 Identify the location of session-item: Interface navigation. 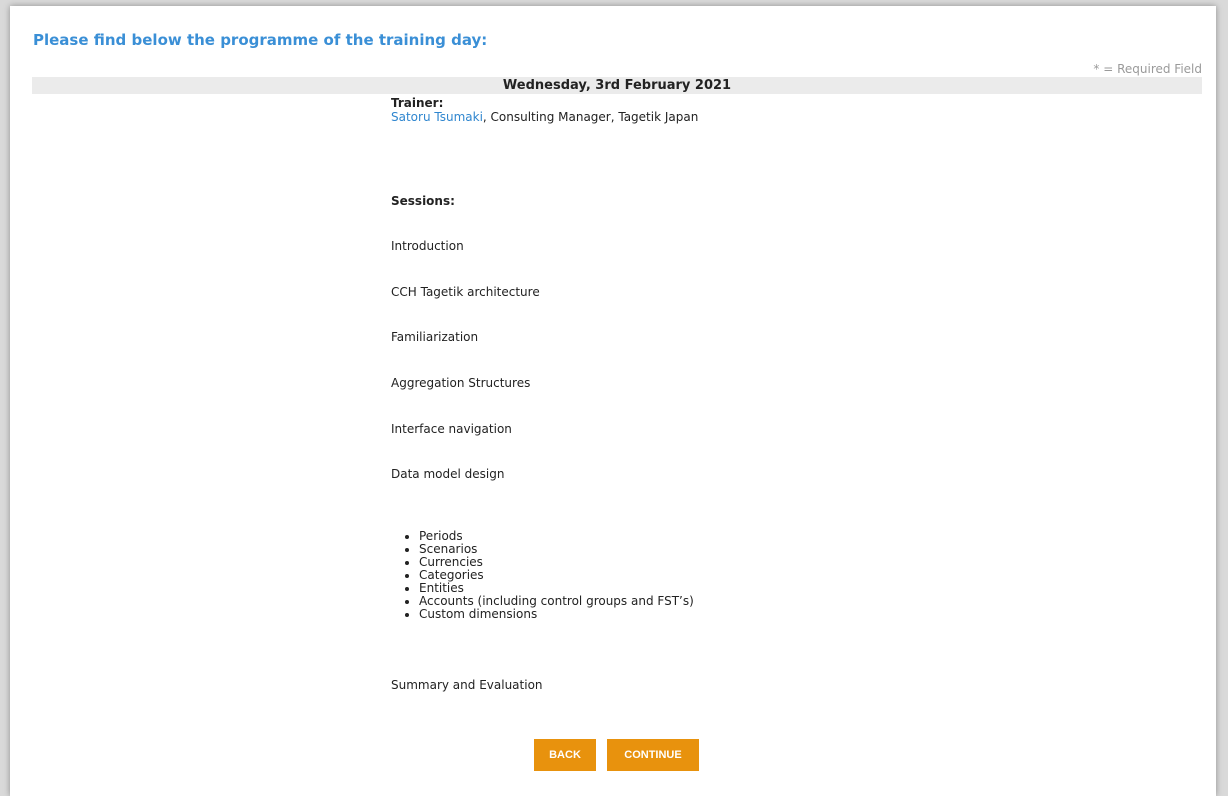
(451, 429).